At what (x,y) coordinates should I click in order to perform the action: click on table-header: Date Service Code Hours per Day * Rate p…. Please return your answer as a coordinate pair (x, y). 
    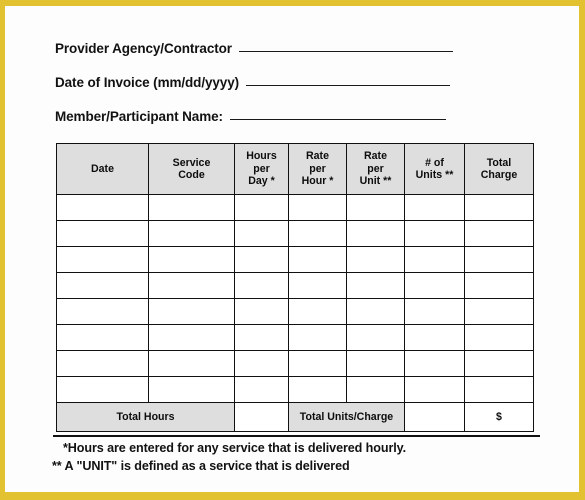
    Looking at the image, I should click on (295, 169).